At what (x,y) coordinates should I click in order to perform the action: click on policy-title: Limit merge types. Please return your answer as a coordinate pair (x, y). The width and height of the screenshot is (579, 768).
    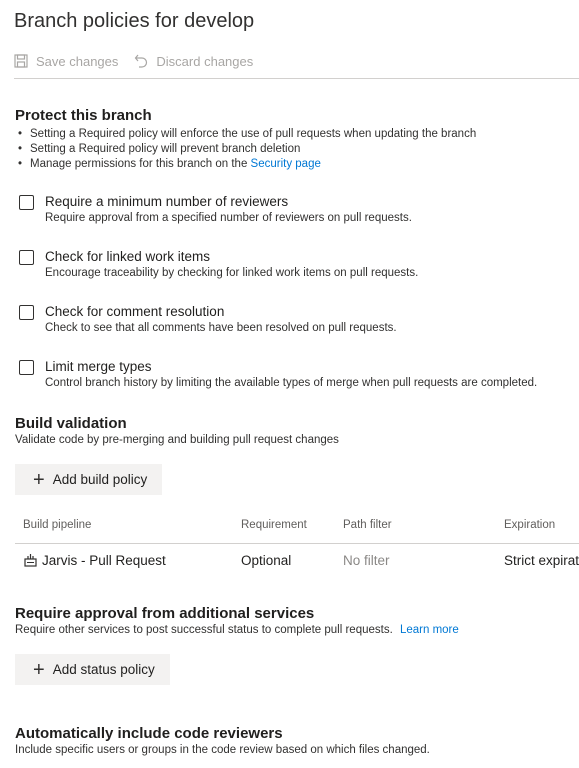
    Looking at the image, I should click on (98, 366).